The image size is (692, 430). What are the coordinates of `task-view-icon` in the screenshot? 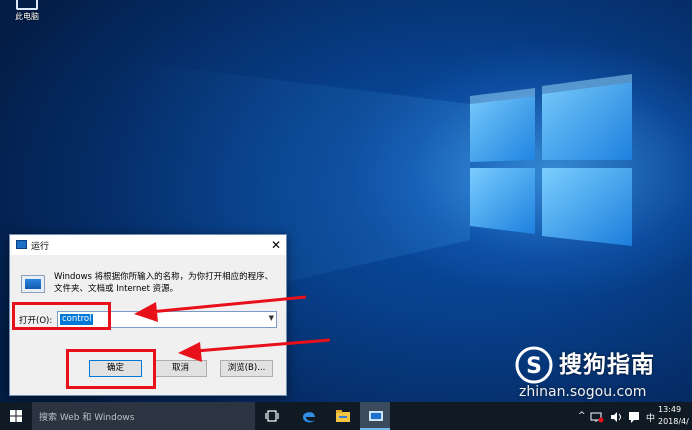 It's located at (272, 416).